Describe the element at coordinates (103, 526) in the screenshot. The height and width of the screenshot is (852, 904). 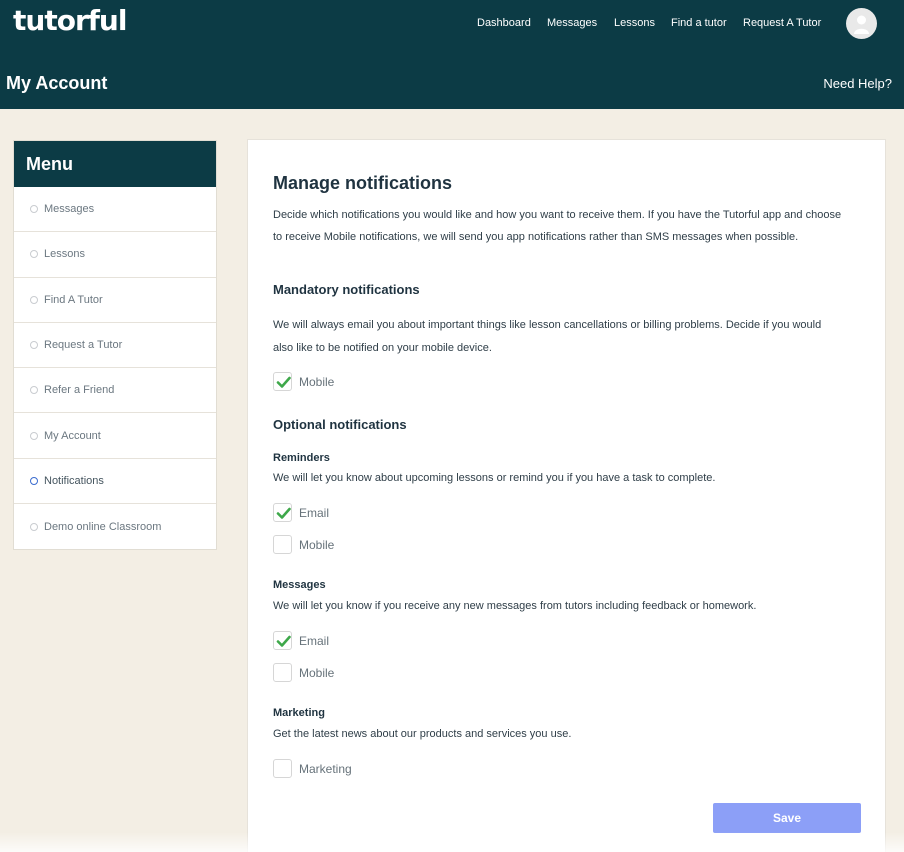
I see `sidebar-item-label: Demo online Classroom` at that location.